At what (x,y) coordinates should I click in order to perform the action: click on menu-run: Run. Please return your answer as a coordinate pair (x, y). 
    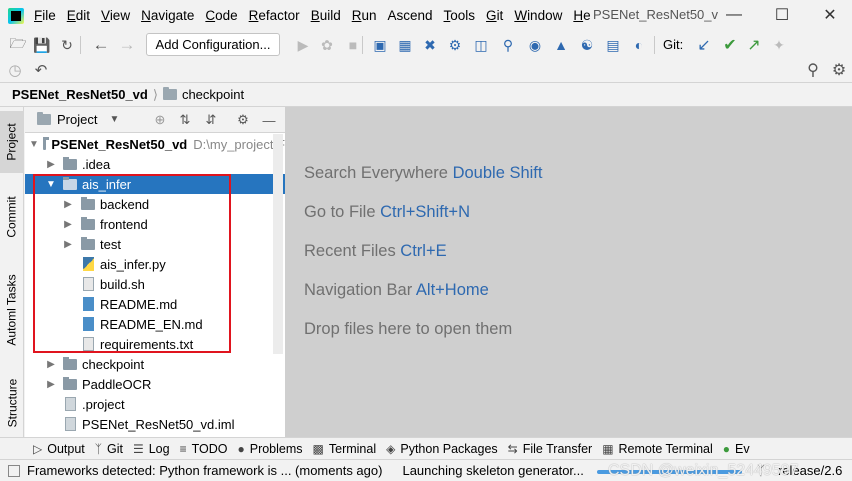
    Looking at the image, I should click on (364, 15).